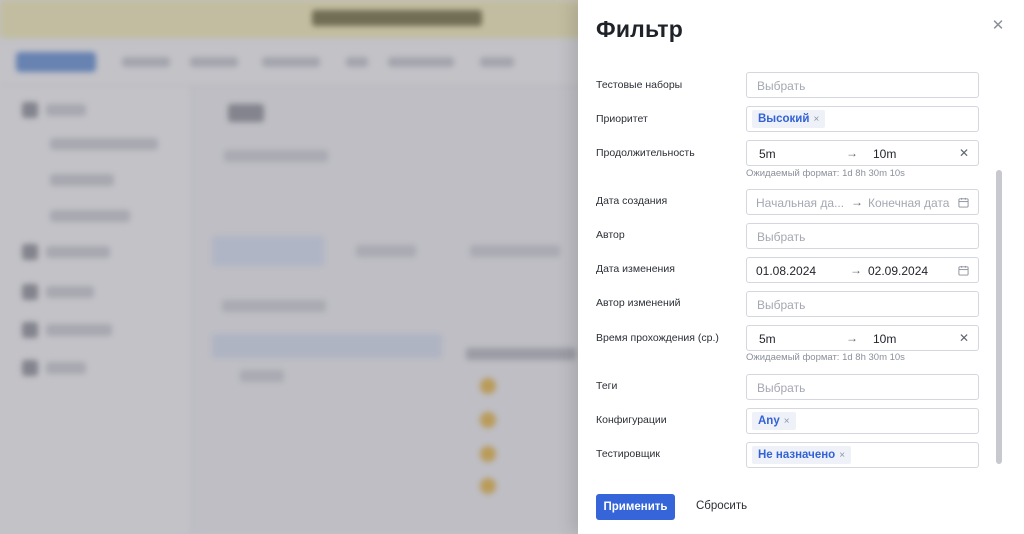 Image resolution: width=1024 pixels, height=534 pixels. Describe the element at coordinates (635, 507) in the screenshot. I see `apply-button: Применить` at that location.